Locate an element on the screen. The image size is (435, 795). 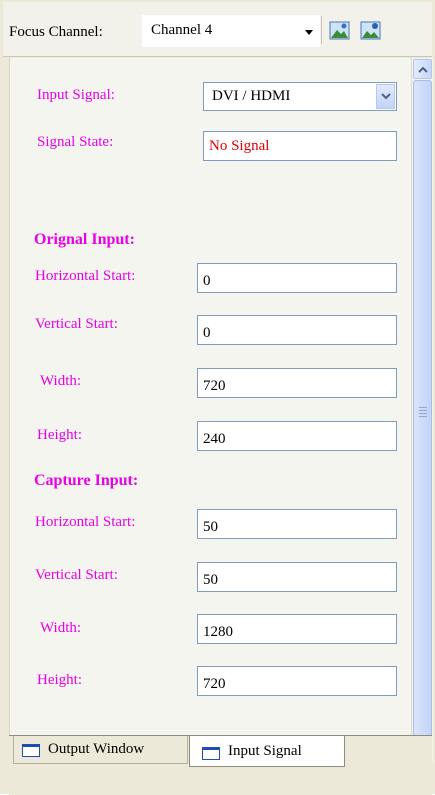
orig-height-input is located at coordinates (297, 436).